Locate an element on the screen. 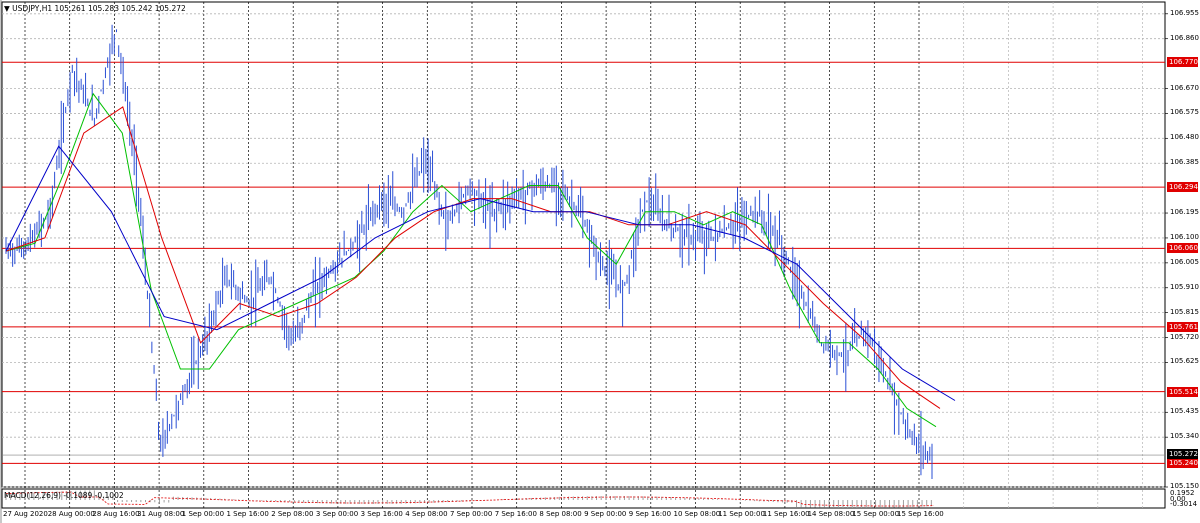  symbol-name: USDJPY,H1 is located at coordinates (32, 8).